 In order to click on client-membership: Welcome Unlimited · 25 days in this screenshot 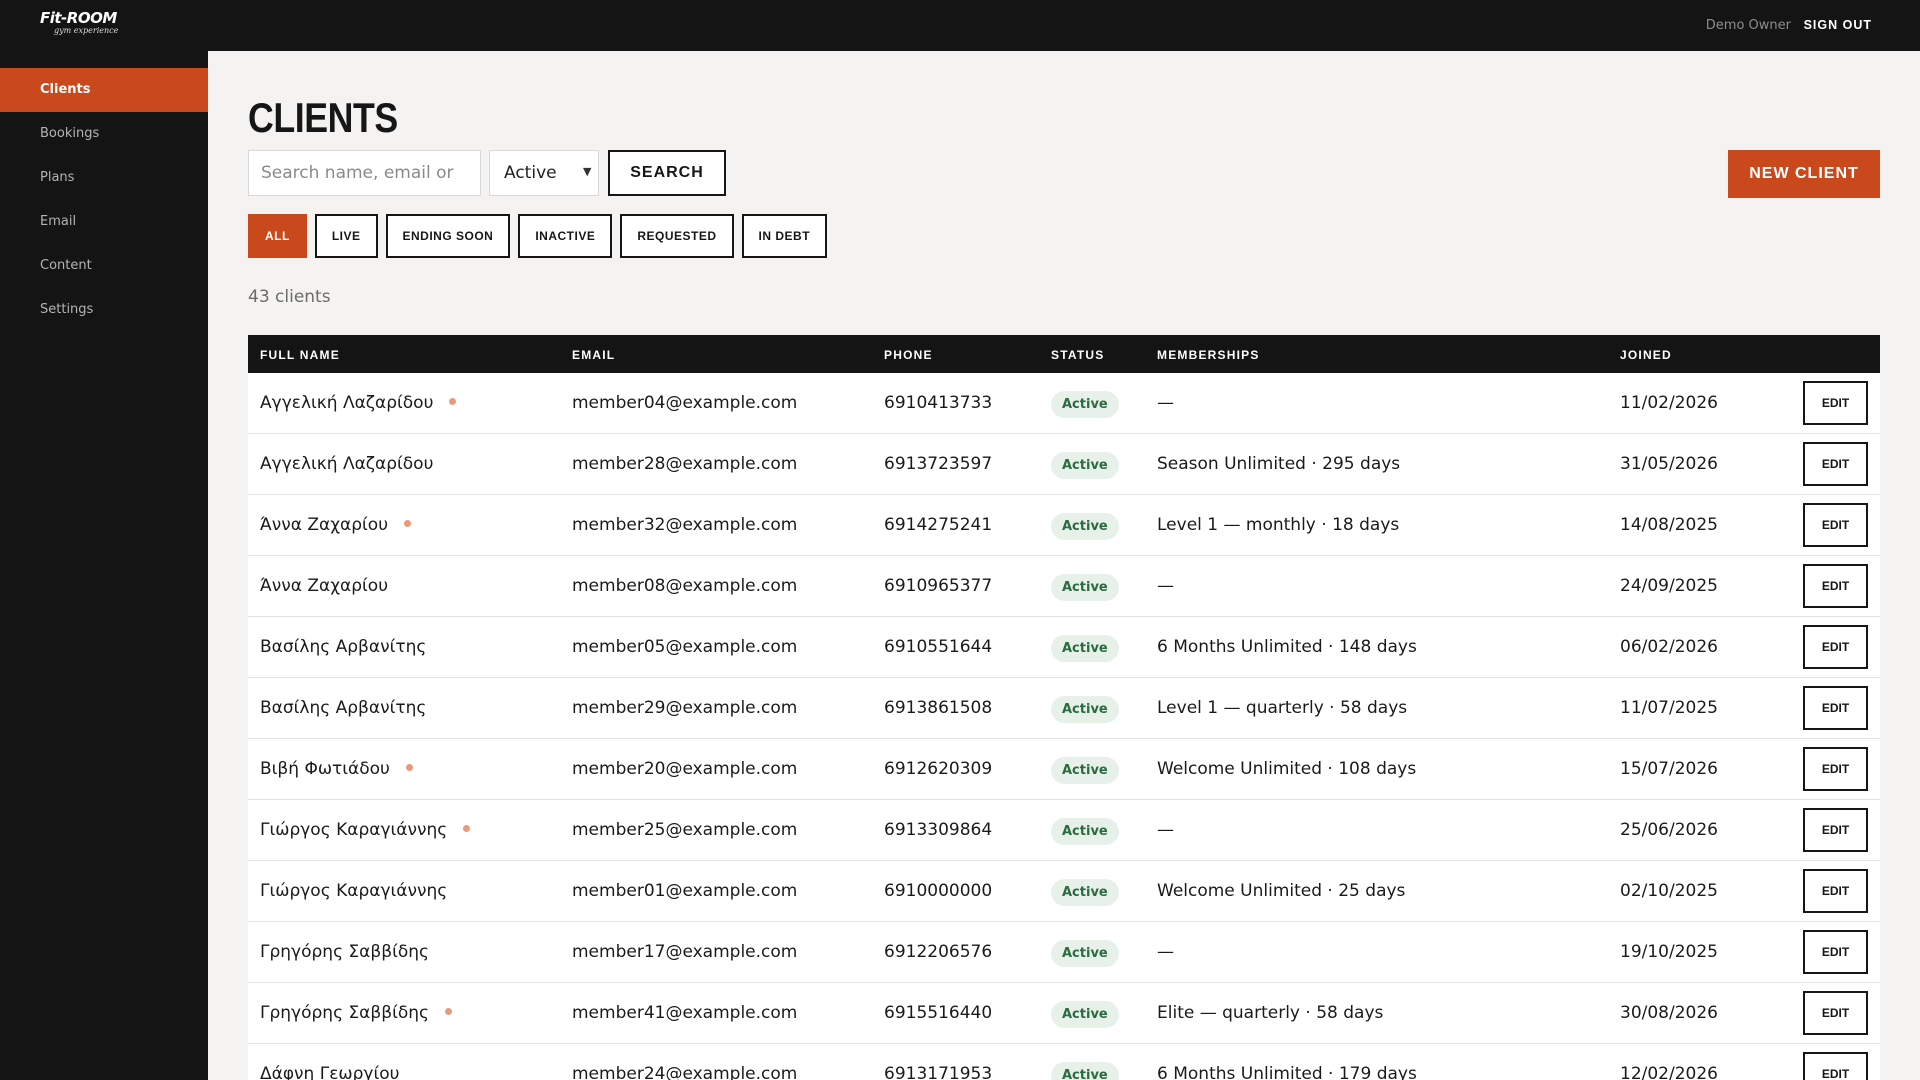, I will do `click(1281, 891)`.